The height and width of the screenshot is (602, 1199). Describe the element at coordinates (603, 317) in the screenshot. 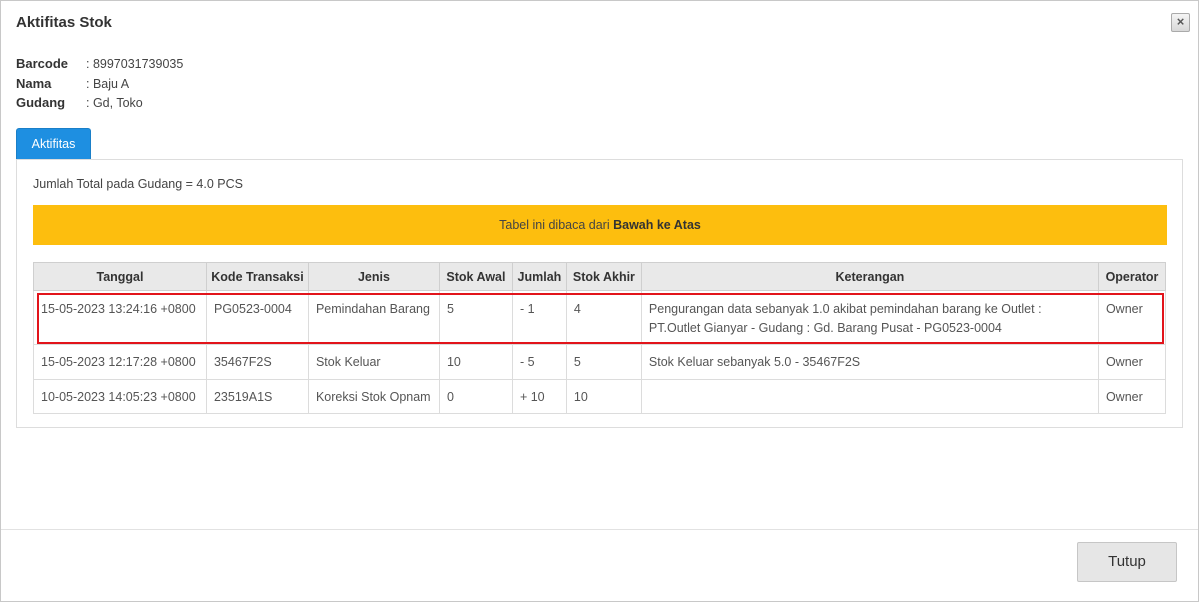

I see `cell-stok-akhir: 4` at that location.